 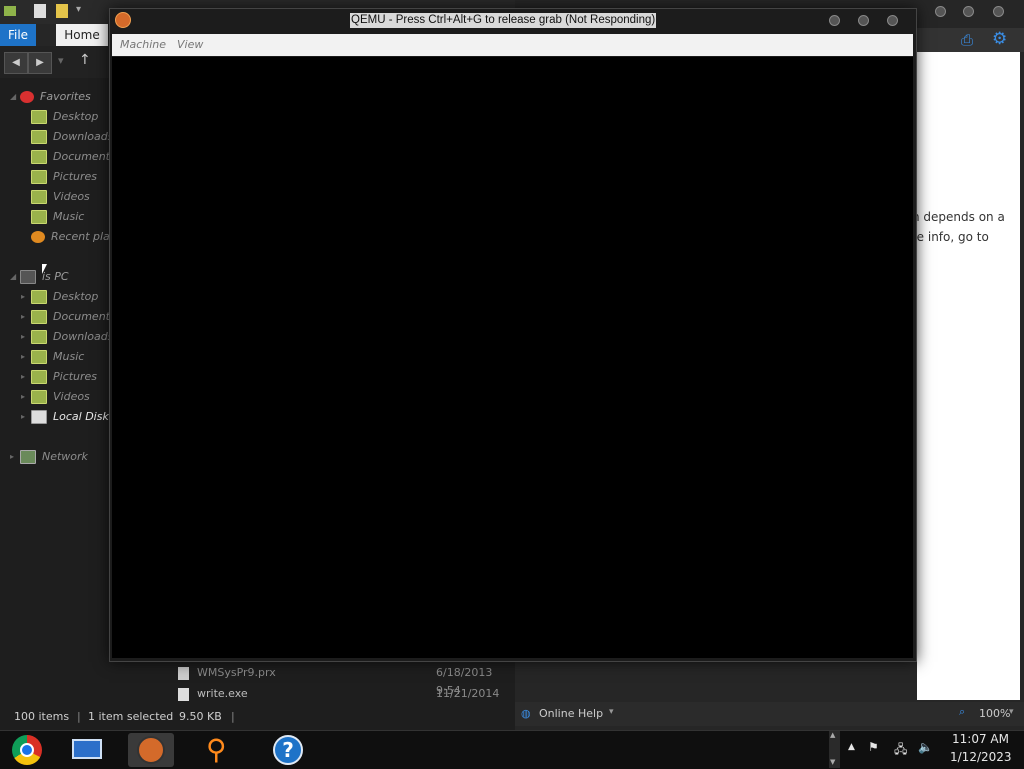 I want to click on sidebar-item-label: Pictures, so click(x=75, y=176).